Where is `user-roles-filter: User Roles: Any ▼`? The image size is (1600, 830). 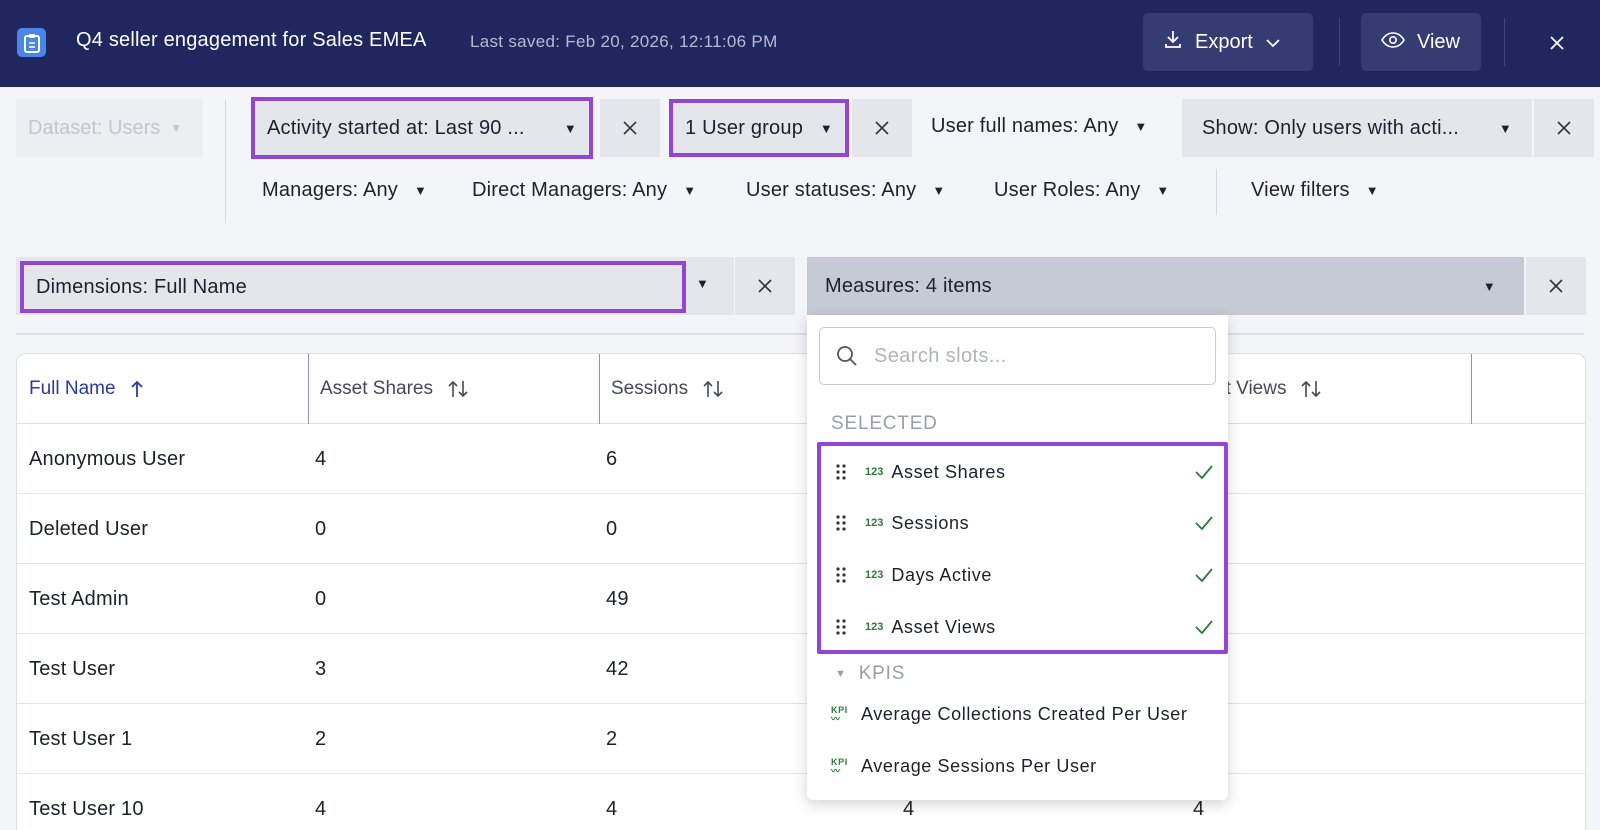
user-roles-filter: User Roles: Any ▼ is located at coordinates (1081, 190).